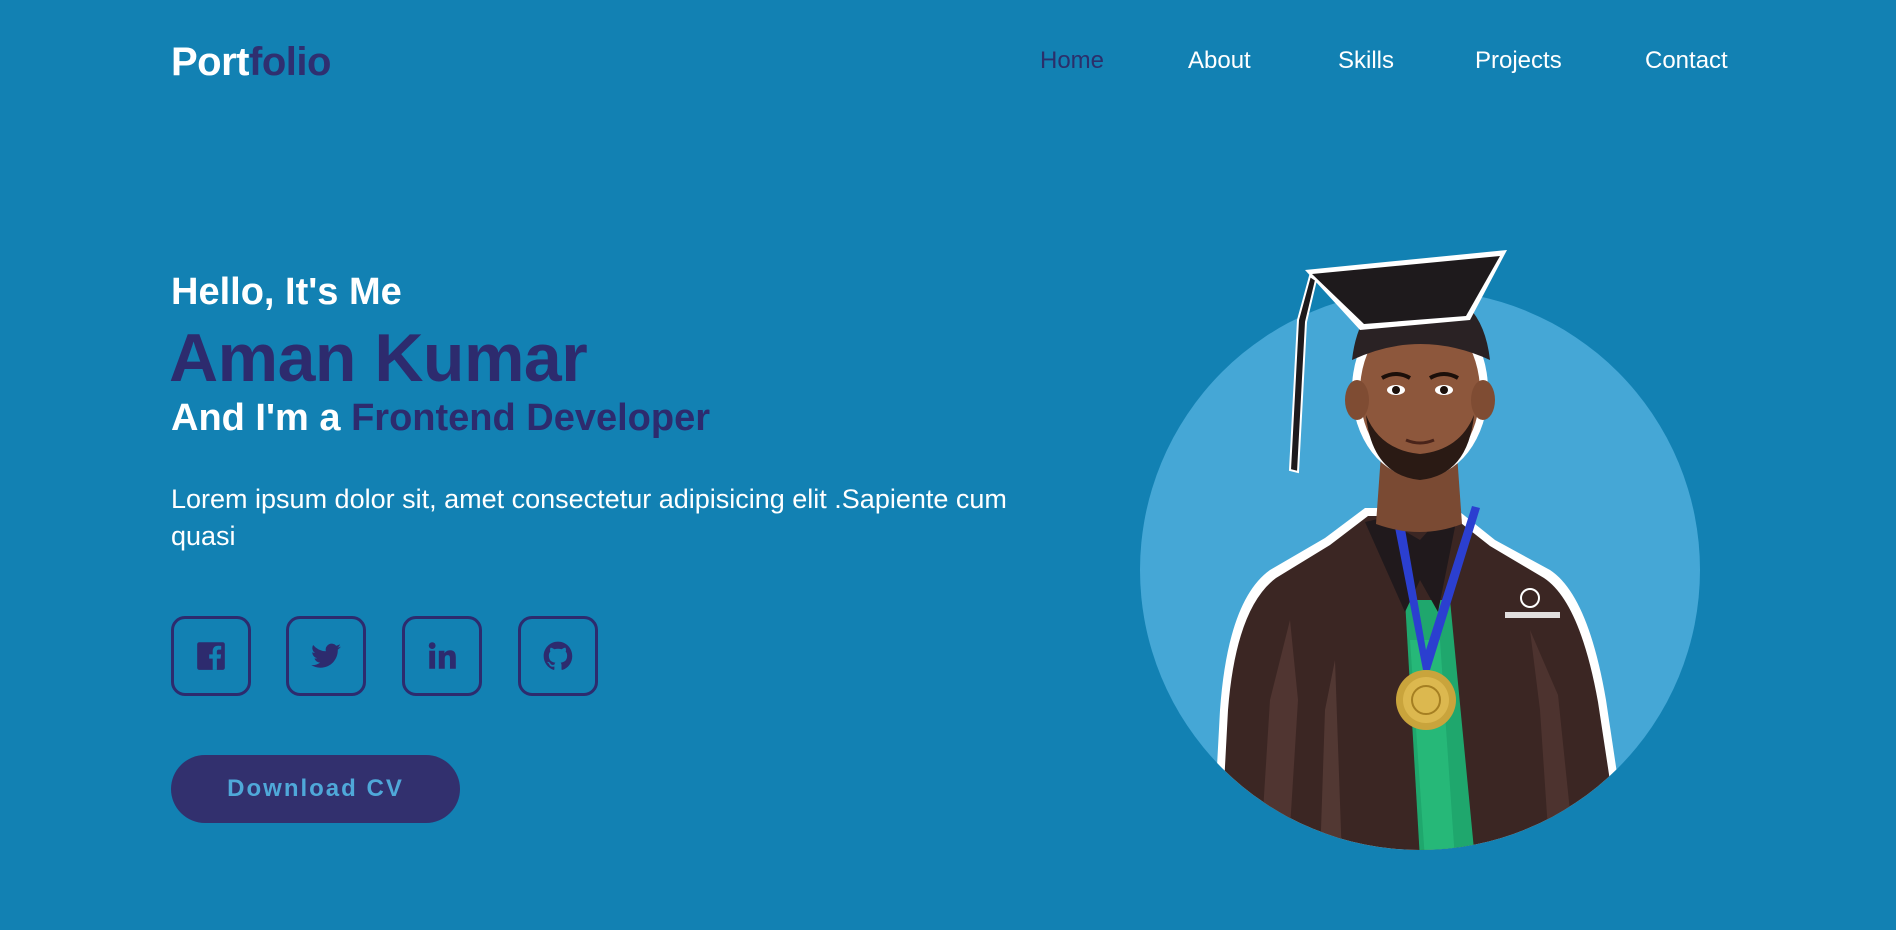 This screenshot has width=1896, height=930. I want to click on linkedin-icon, so click(442, 655).